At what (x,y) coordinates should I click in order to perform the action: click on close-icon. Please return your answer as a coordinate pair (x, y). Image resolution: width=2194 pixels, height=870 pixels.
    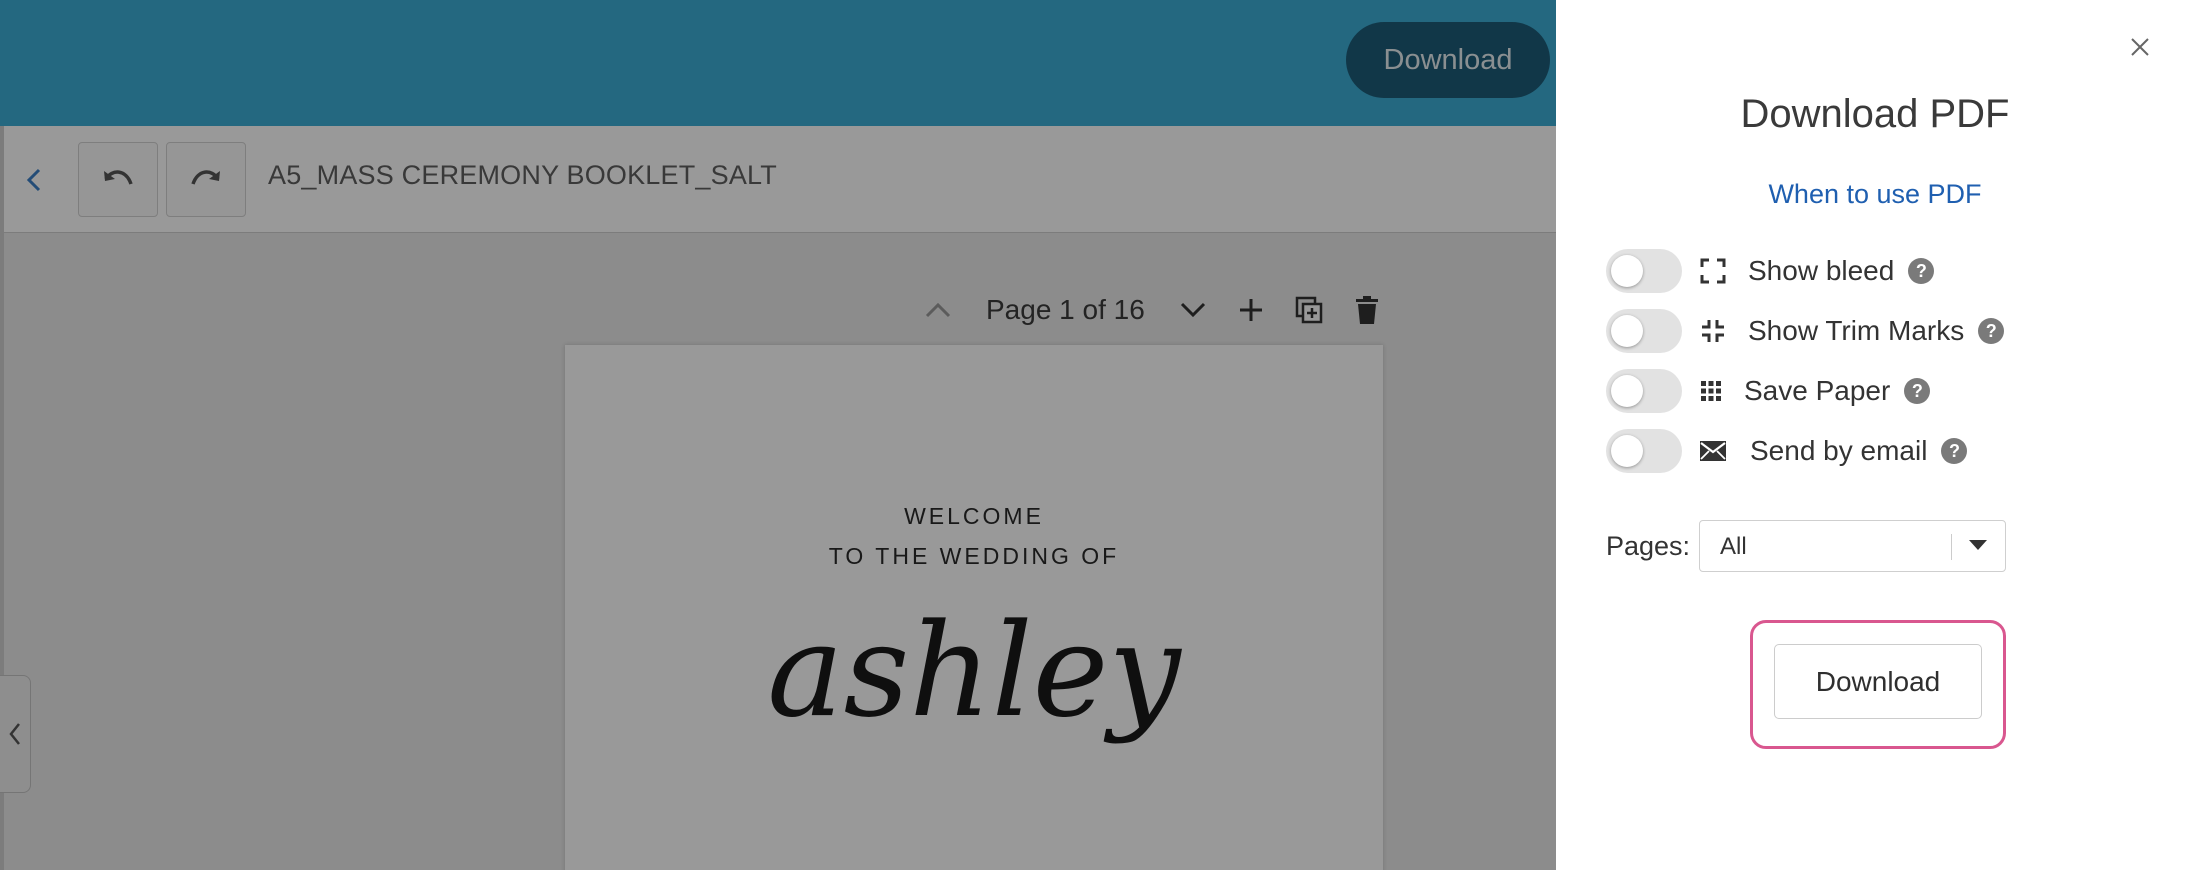
    Looking at the image, I should click on (2140, 47).